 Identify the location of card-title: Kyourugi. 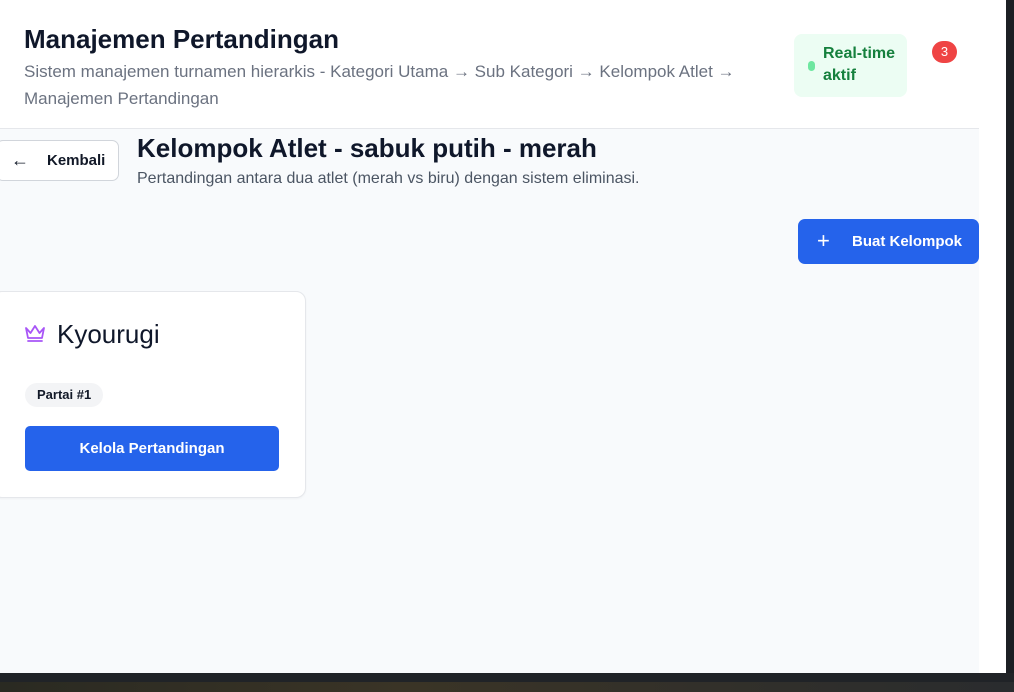
(108, 334).